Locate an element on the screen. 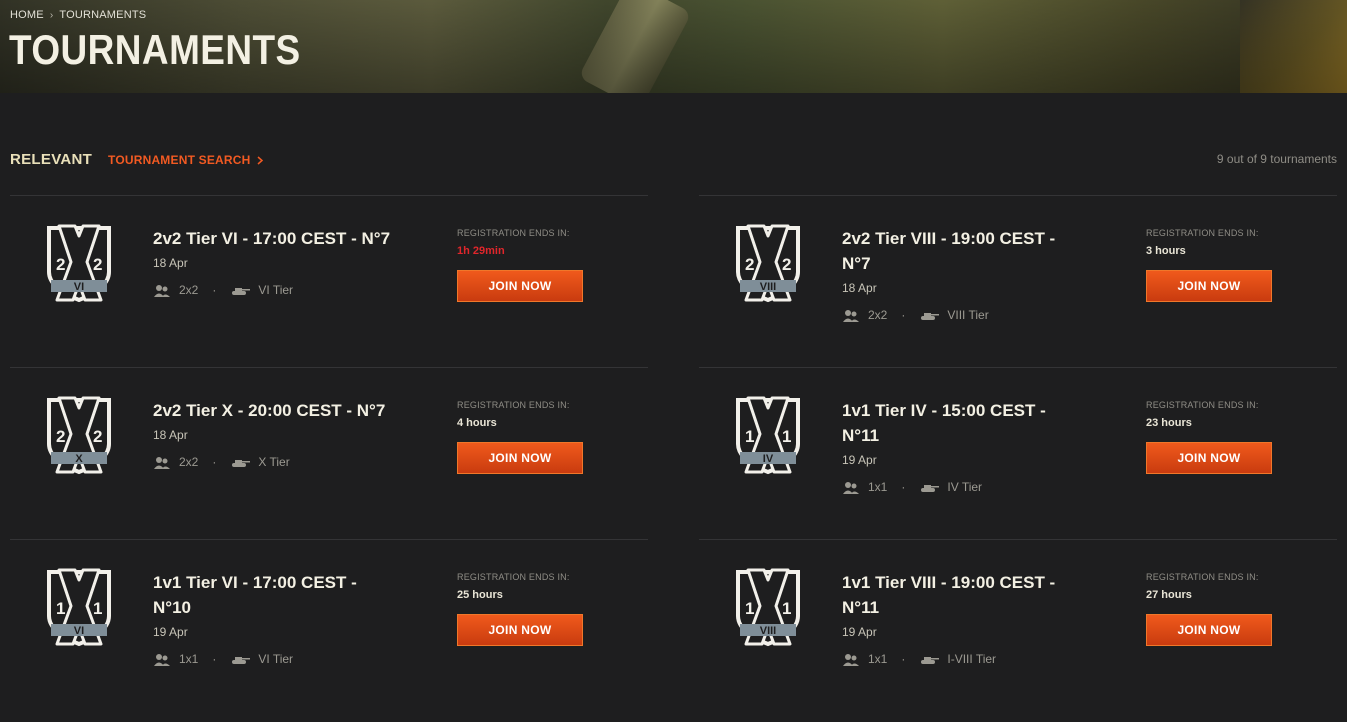 Image resolution: width=1347 pixels, height=722 pixels. tournament-name: 2v2 Tier VIII - 19:00 CEST - N°7 is located at coordinates (962, 251).